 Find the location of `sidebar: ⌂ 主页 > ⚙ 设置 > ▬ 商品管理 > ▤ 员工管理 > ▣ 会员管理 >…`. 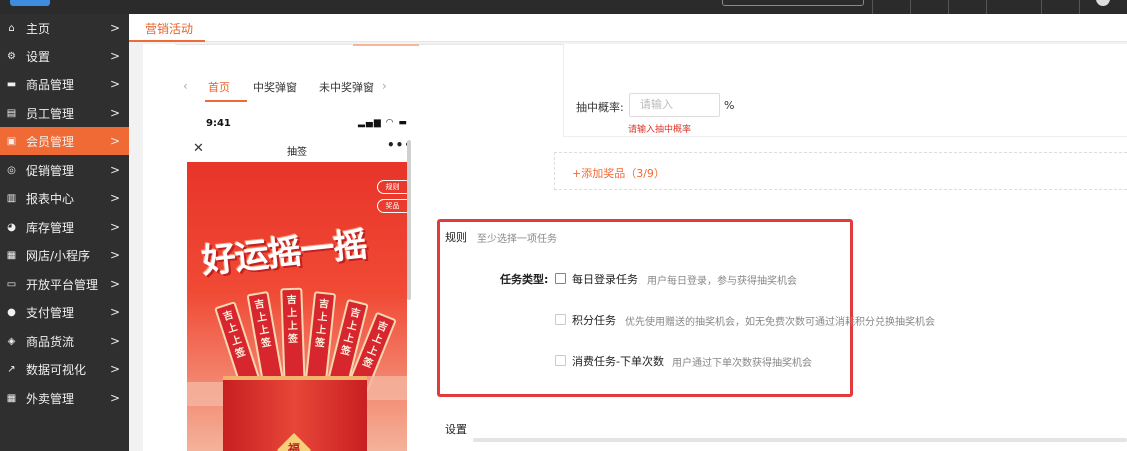

sidebar: ⌂ 主页 > ⚙ 设置 > ▬ 商品管理 > ▤ 员工管理 > ▣ 会员管理 >… is located at coordinates (64, 232).